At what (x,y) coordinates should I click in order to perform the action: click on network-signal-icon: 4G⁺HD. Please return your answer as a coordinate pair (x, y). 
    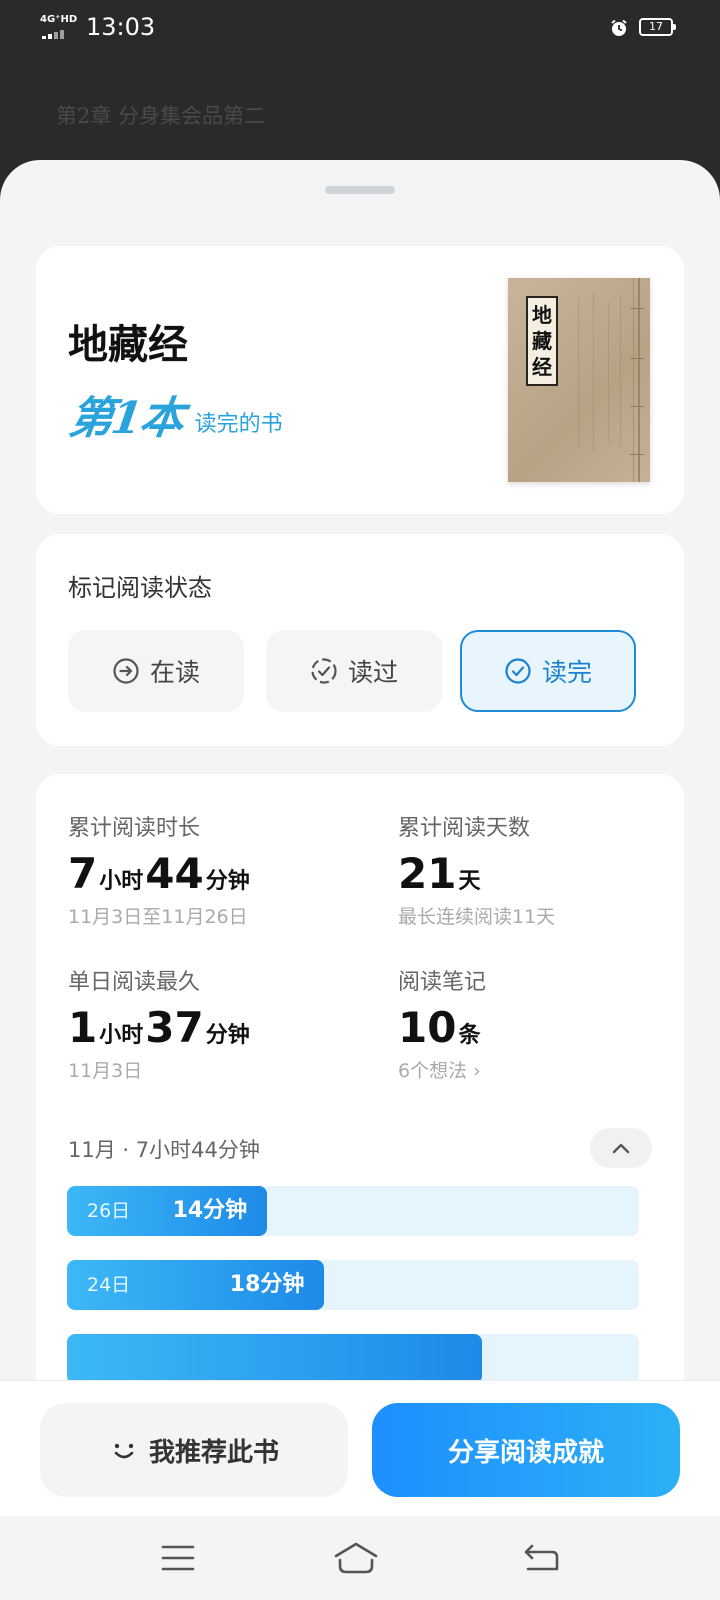
    Looking at the image, I should click on (59, 27).